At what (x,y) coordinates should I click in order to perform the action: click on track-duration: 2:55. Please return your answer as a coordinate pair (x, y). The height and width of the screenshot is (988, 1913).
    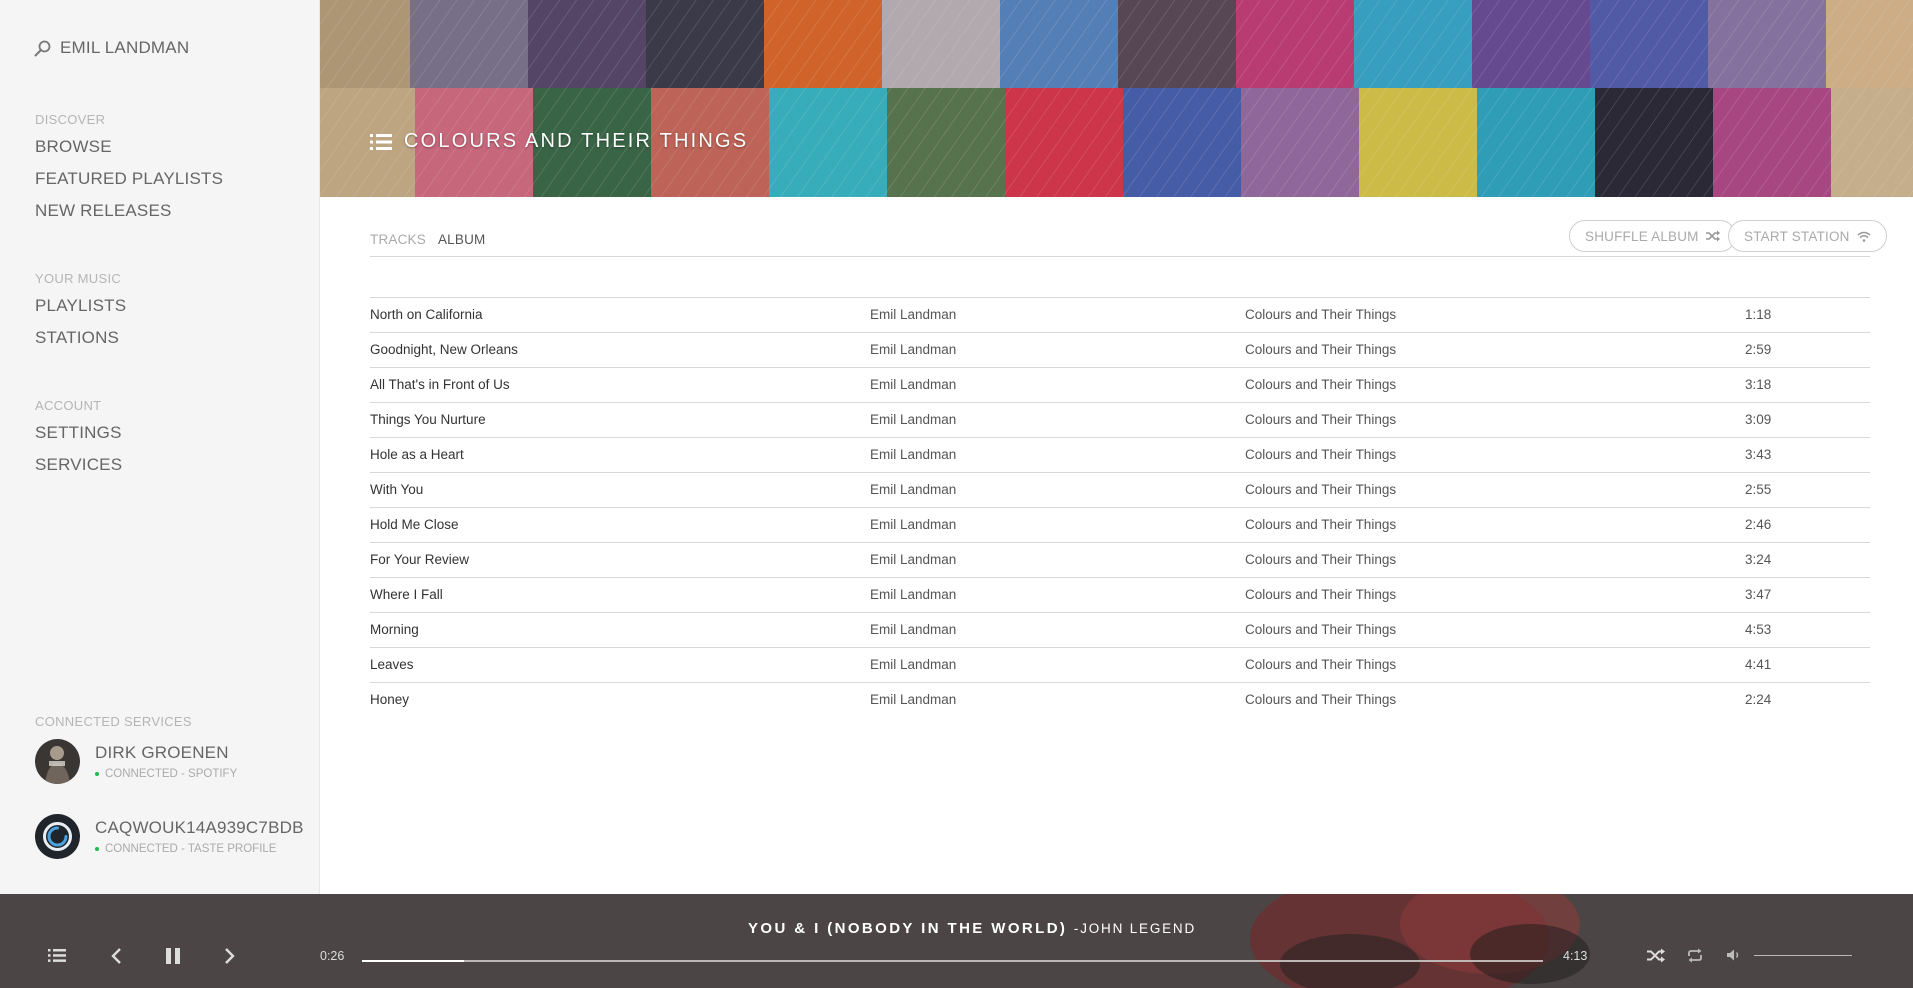
    Looking at the image, I should click on (1758, 489).